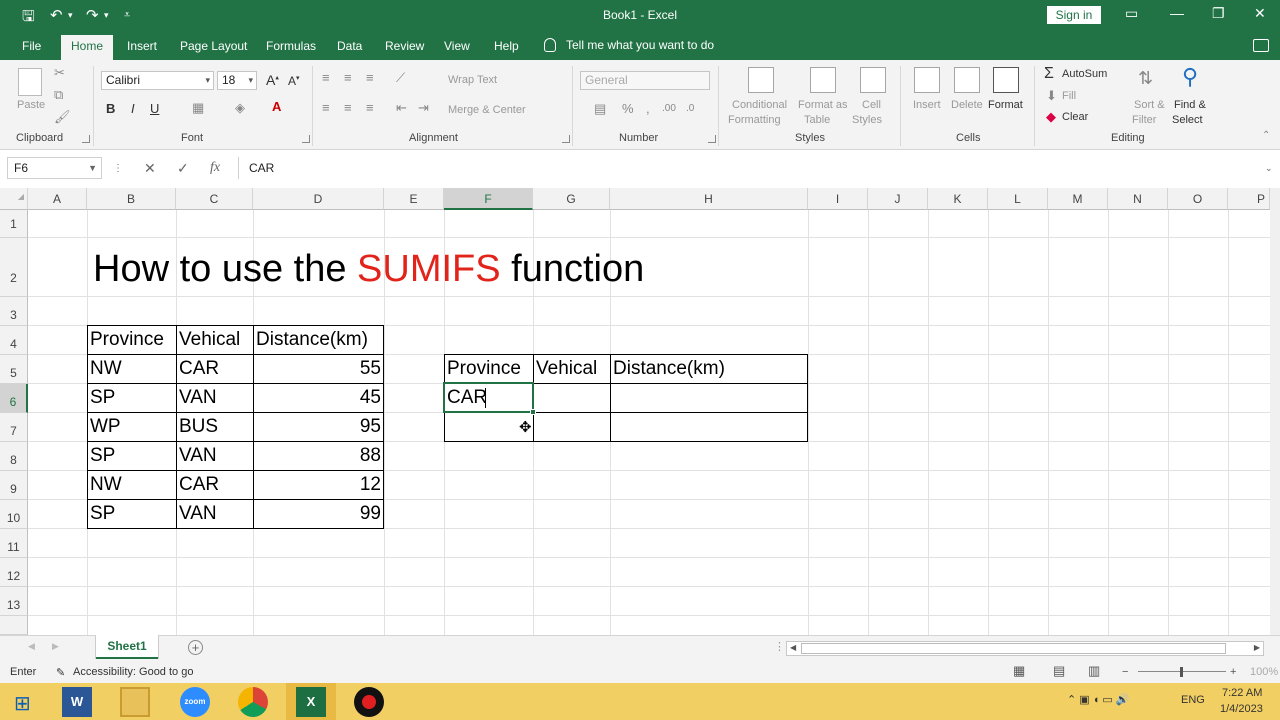 This screenshot has width=1280, height=720. What do you see at coordinates (1051, 117) in the screenshot?
I see `clear-icon: ◆` at bounding box center [1051, 117].